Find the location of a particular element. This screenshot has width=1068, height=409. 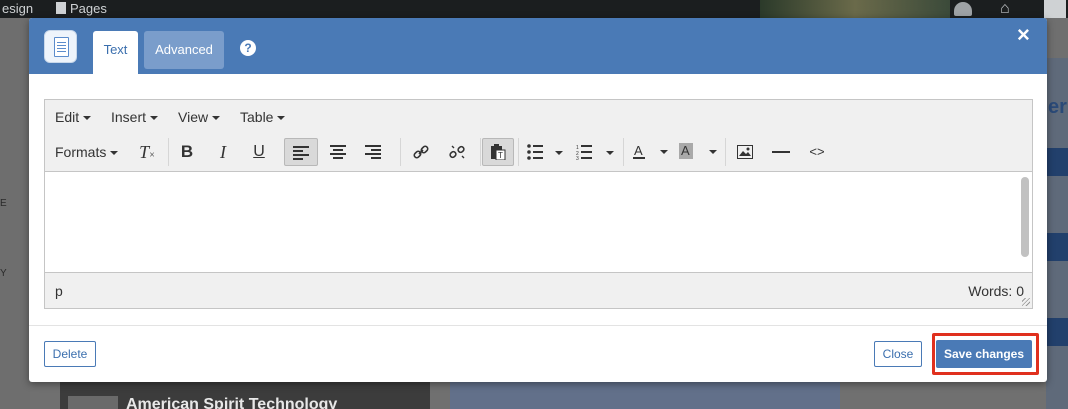

menu-table: Table is located at coordinates (263, 117).